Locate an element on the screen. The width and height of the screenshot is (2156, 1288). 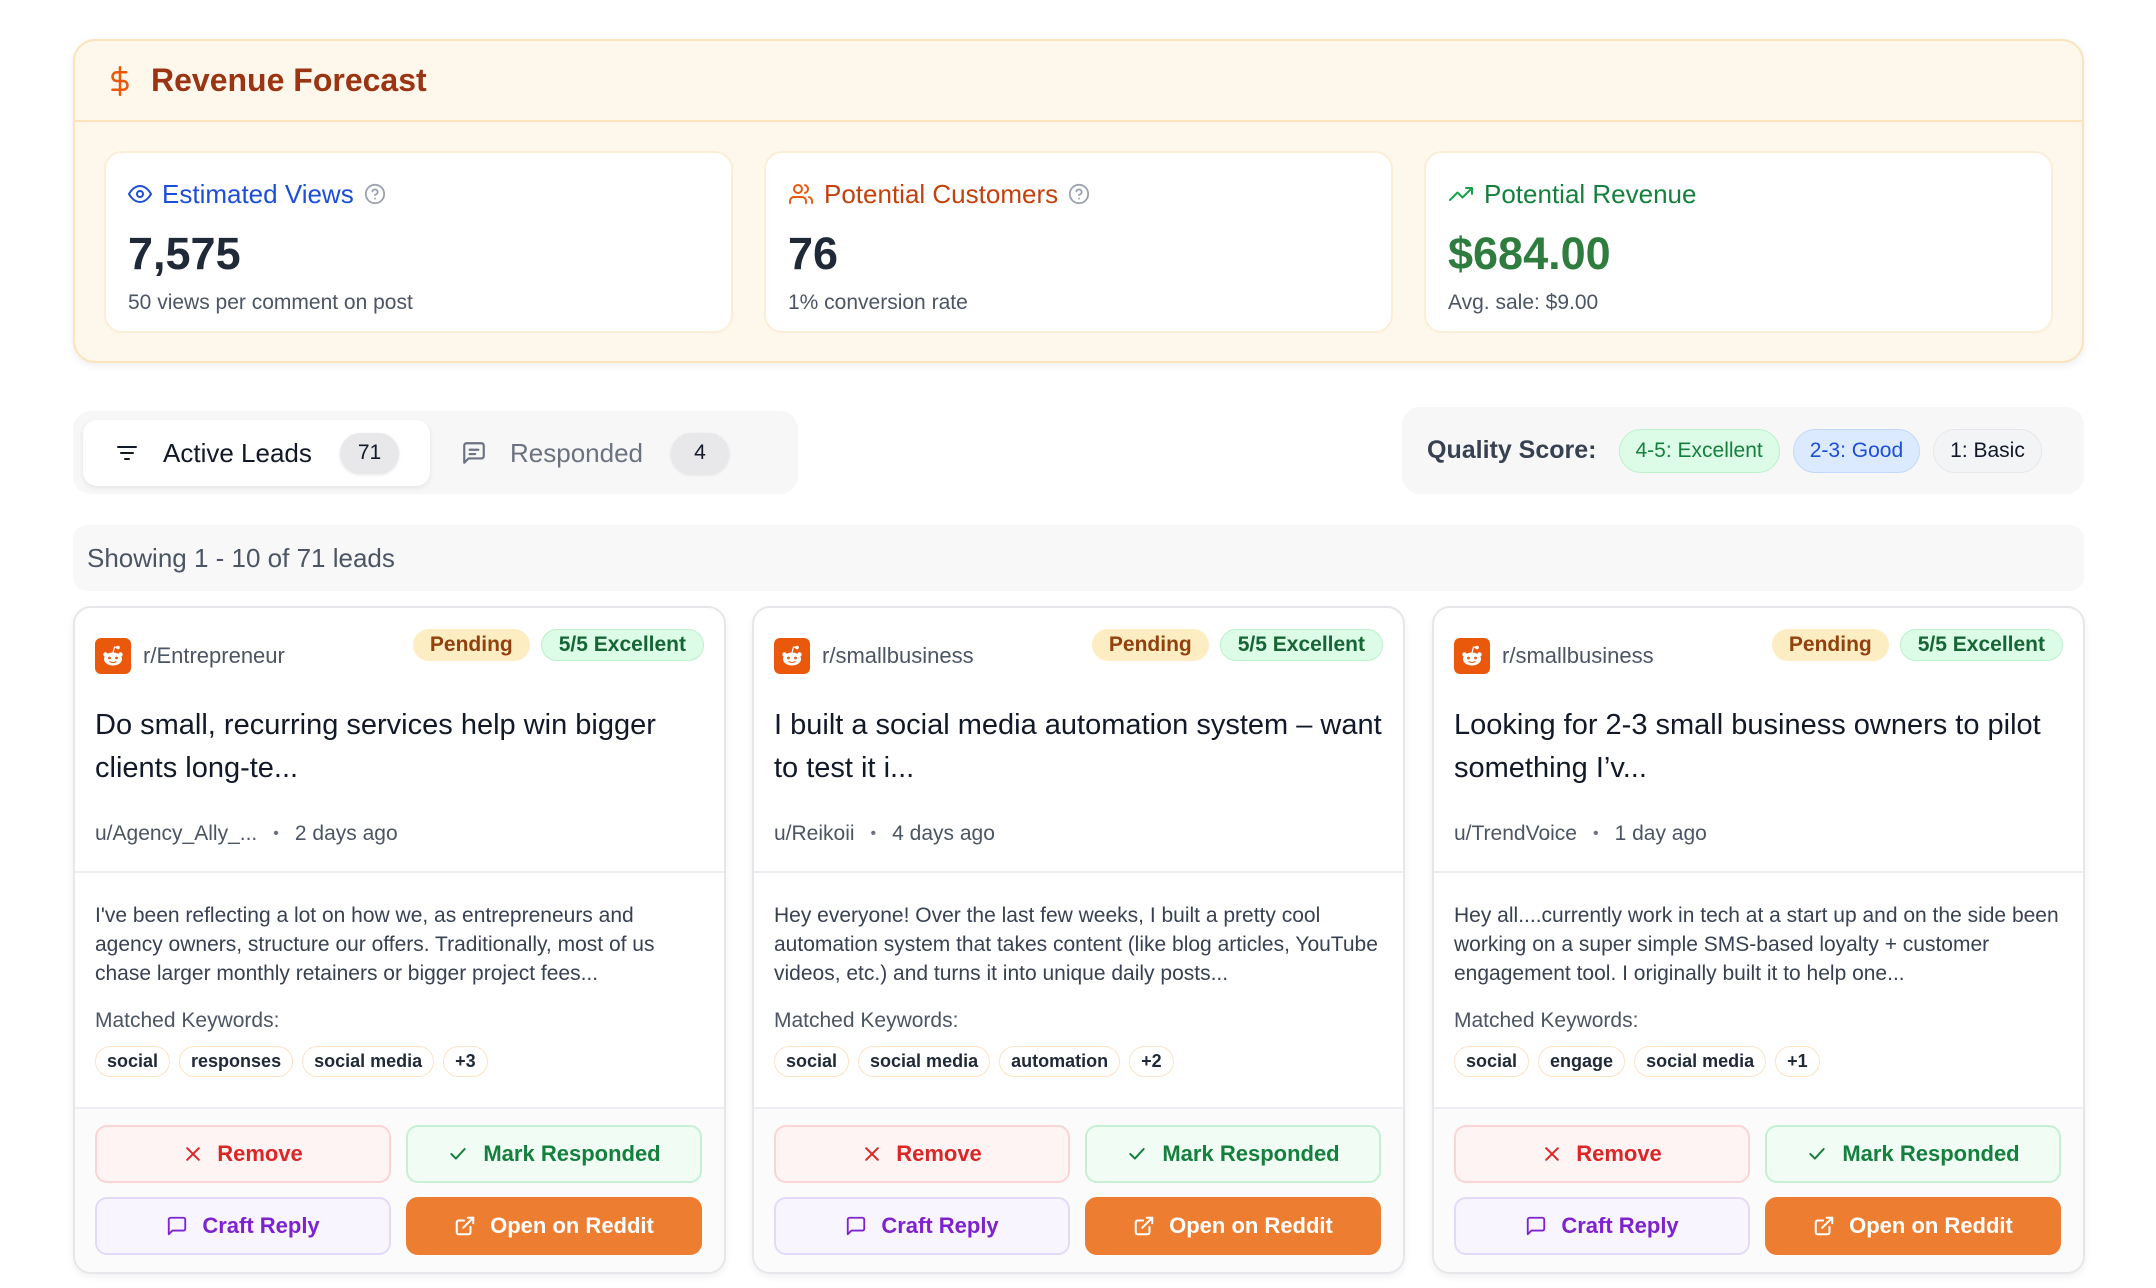
subreddit-name: r/Entrepreneur is located at coordinates (214, 655).